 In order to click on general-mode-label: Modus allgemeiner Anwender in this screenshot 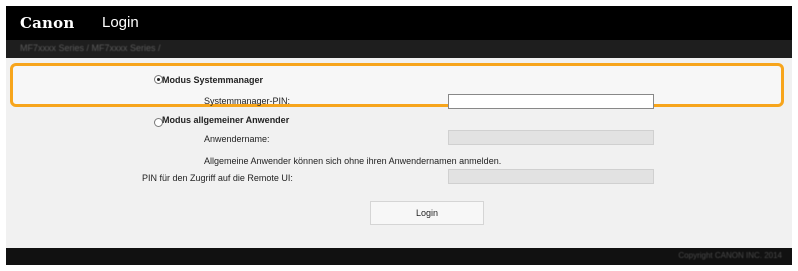, I will do `click(226, 120)`.